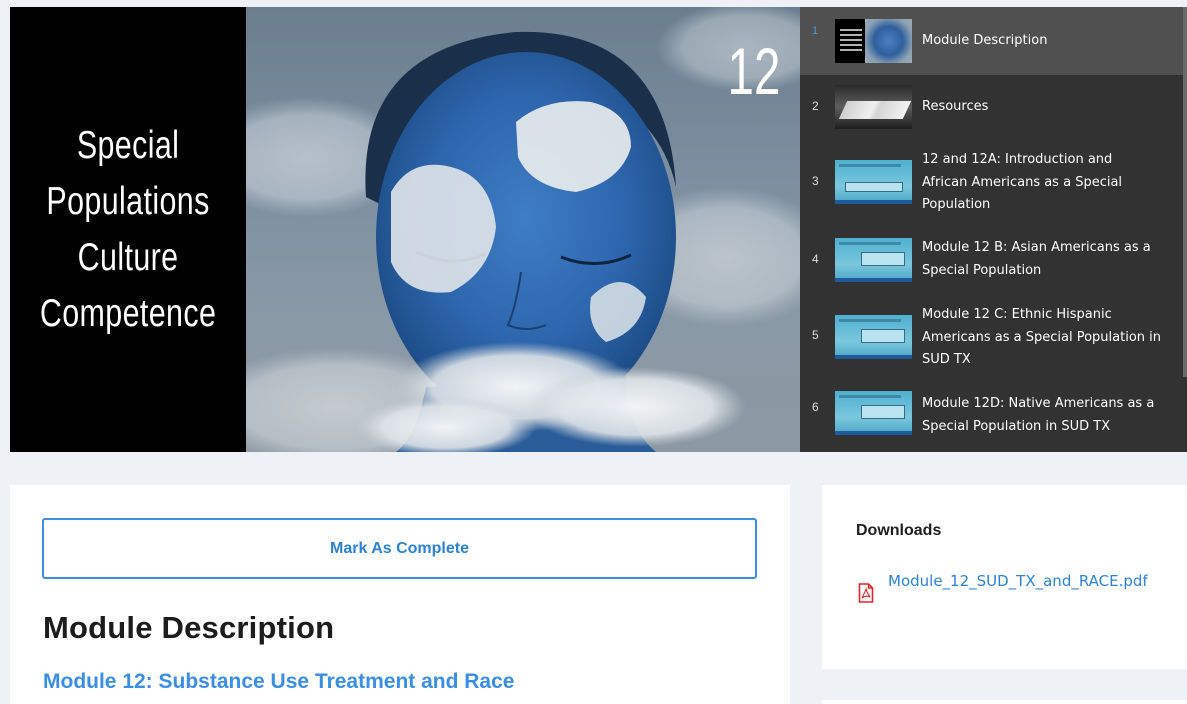 The width and height of the screenshot is (1187, 704). I want to click on video-title-panel: Special Populations Culture Competence, so click(128, 229).